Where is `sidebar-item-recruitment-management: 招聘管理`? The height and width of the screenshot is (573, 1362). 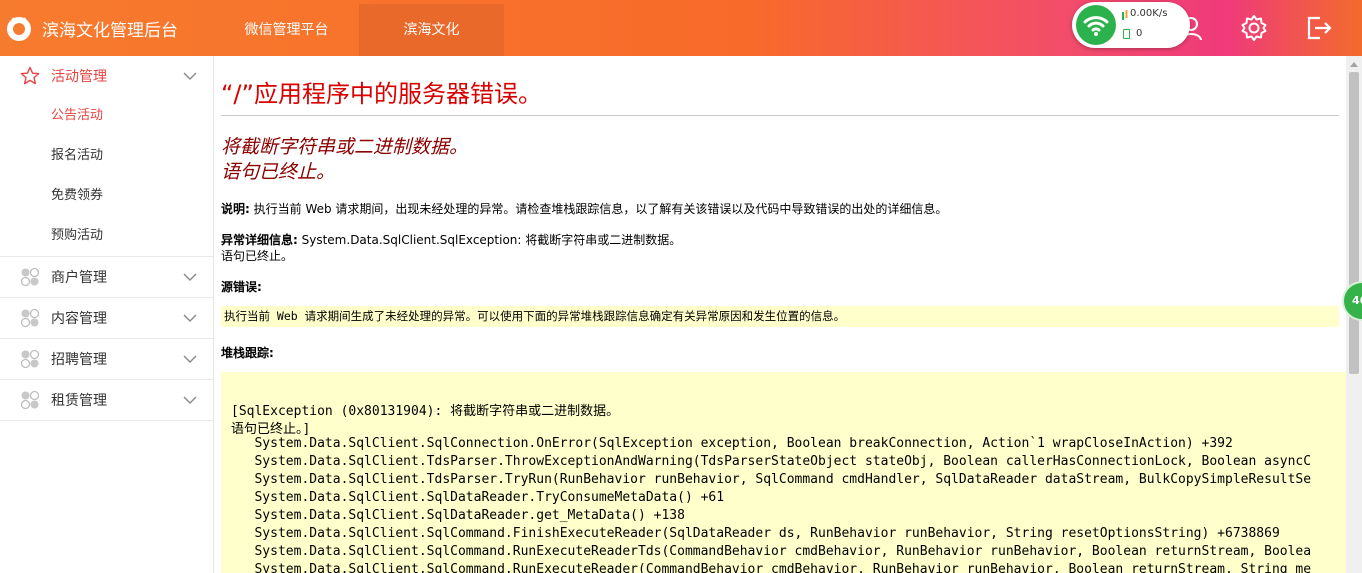 sidebar-item-recruitment-management: 招聘管理 is located at coordinates (106, 359).